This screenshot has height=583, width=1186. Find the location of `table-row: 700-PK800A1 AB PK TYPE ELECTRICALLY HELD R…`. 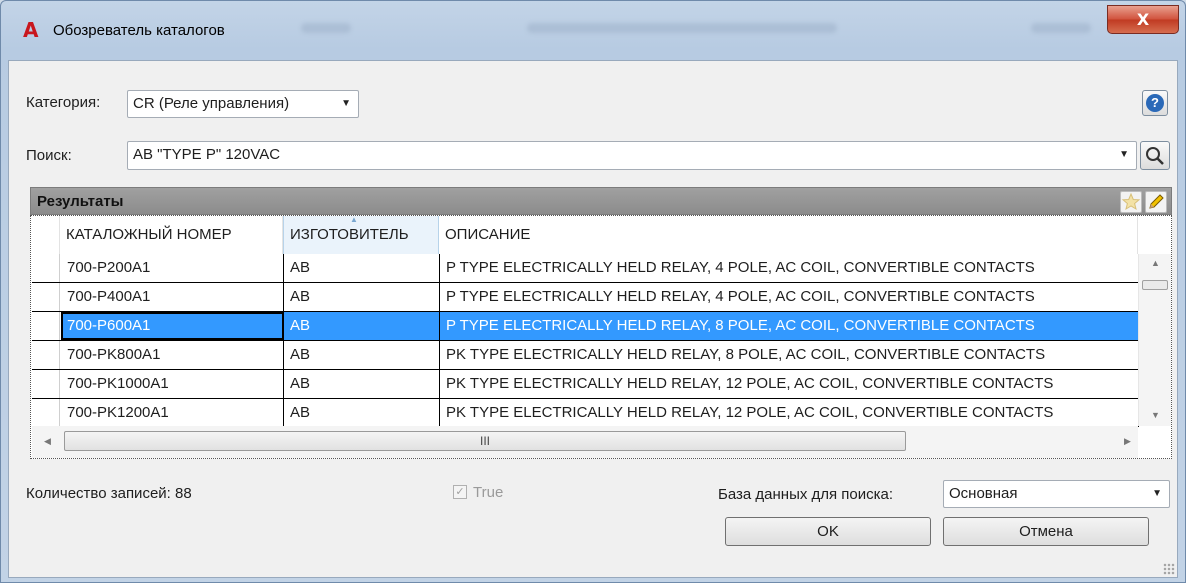

table-row: 700-PK800A1 AB PK TYPE ELECTRICALLY HELD R… is located at coordinates (585, 355).